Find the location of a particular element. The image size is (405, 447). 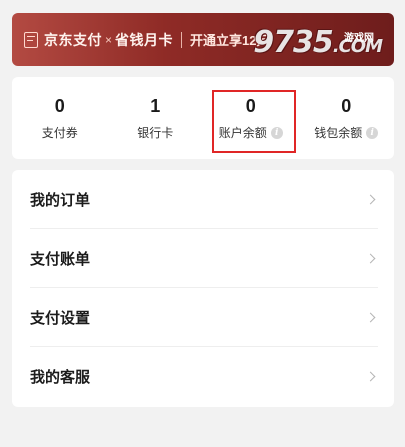

menu-item-label: 我的客服 is located at coordinates (60, 377).